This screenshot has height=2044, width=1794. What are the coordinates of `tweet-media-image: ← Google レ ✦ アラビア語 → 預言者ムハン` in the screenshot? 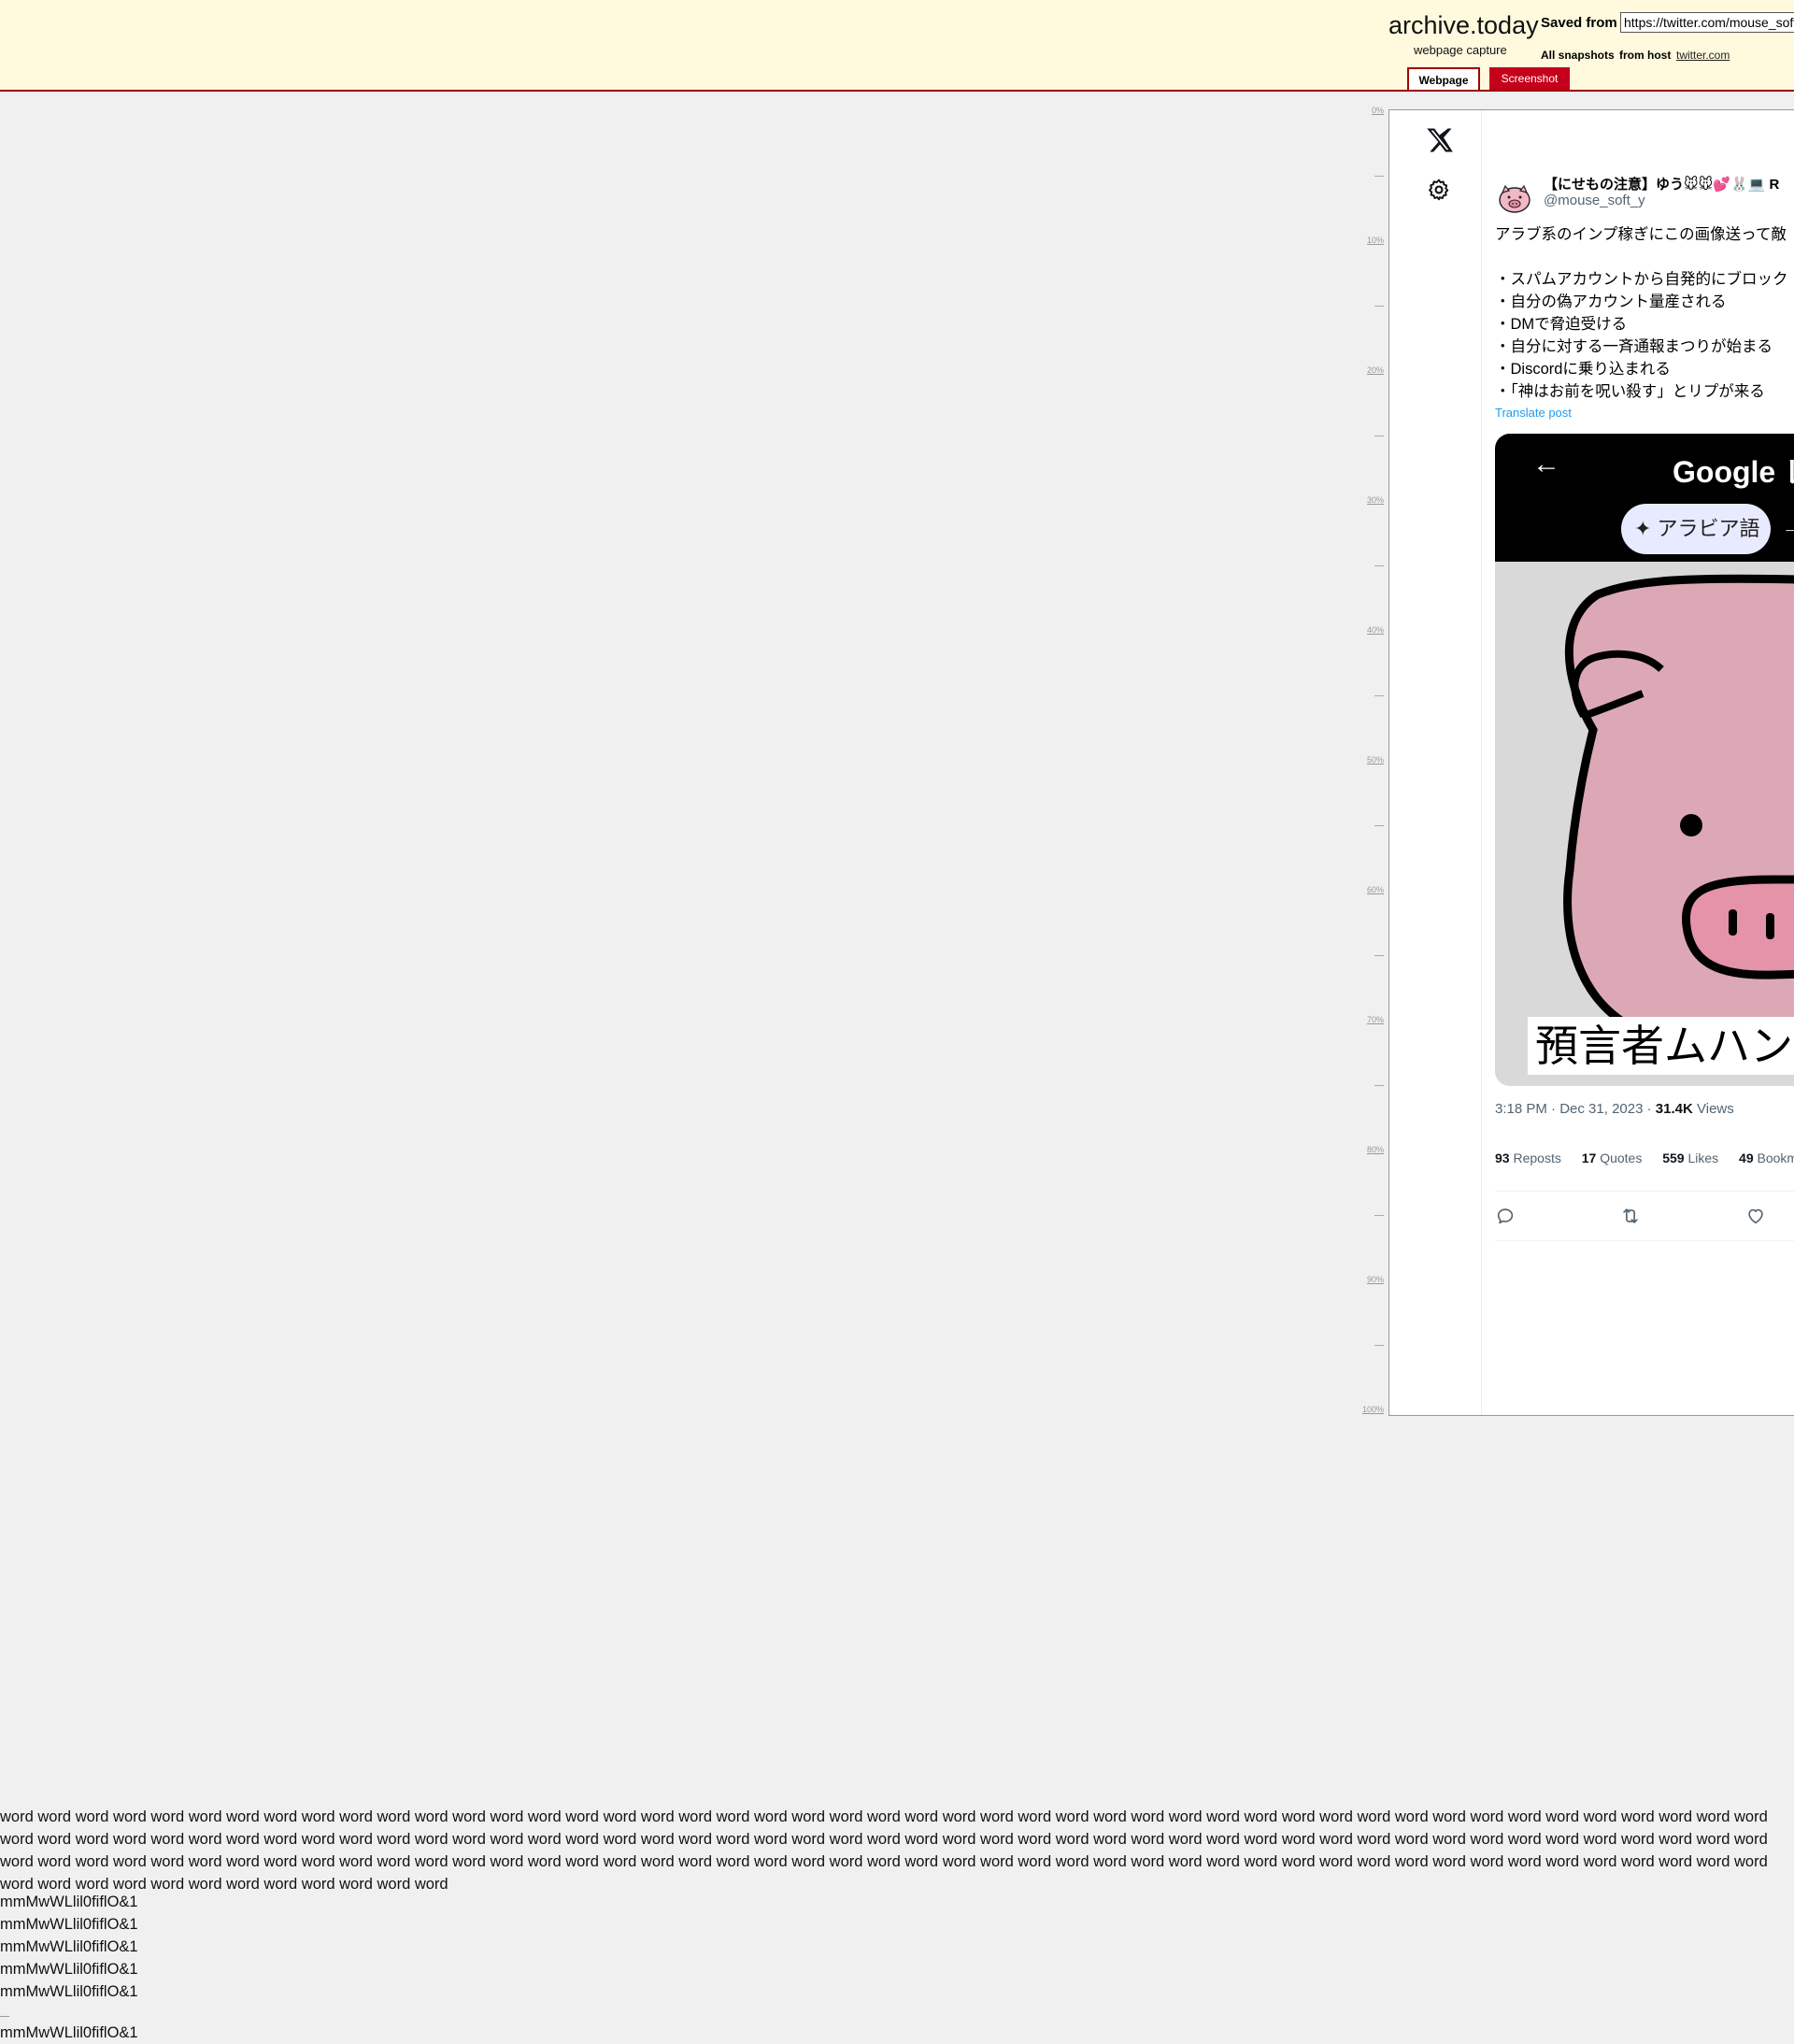 It's located at (1644, 760).